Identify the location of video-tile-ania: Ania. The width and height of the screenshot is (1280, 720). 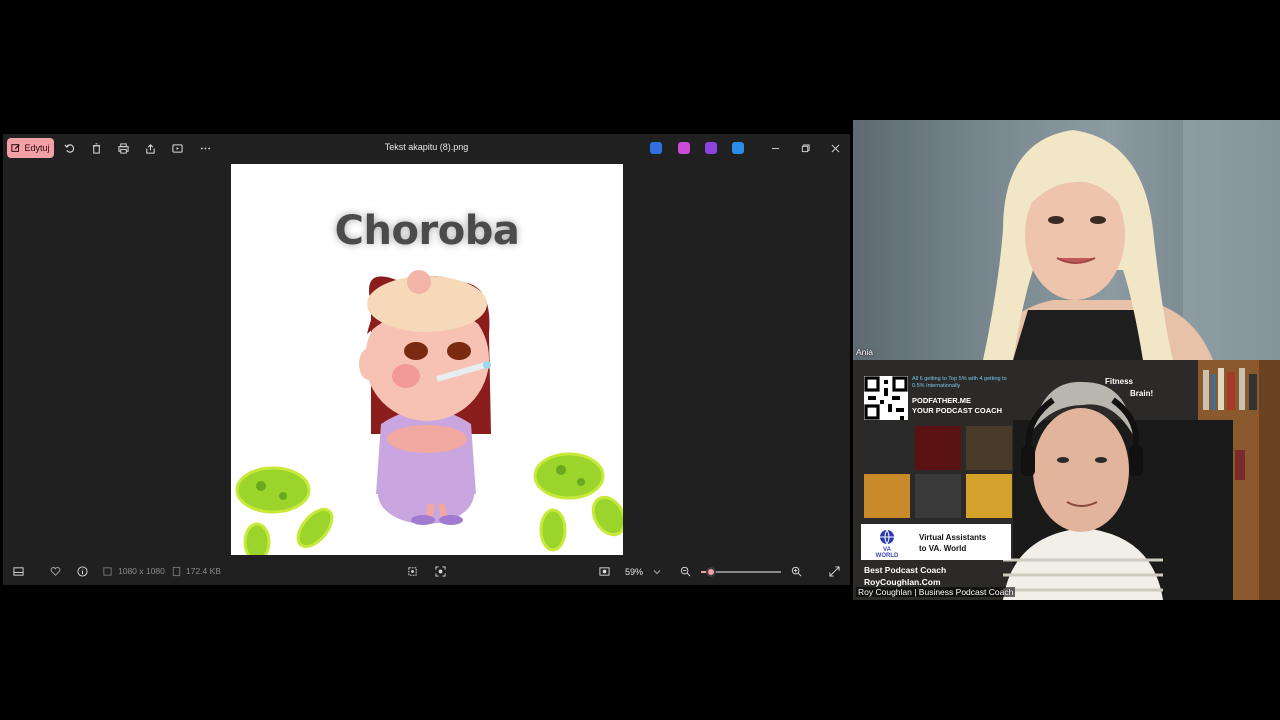
(1066, 240).